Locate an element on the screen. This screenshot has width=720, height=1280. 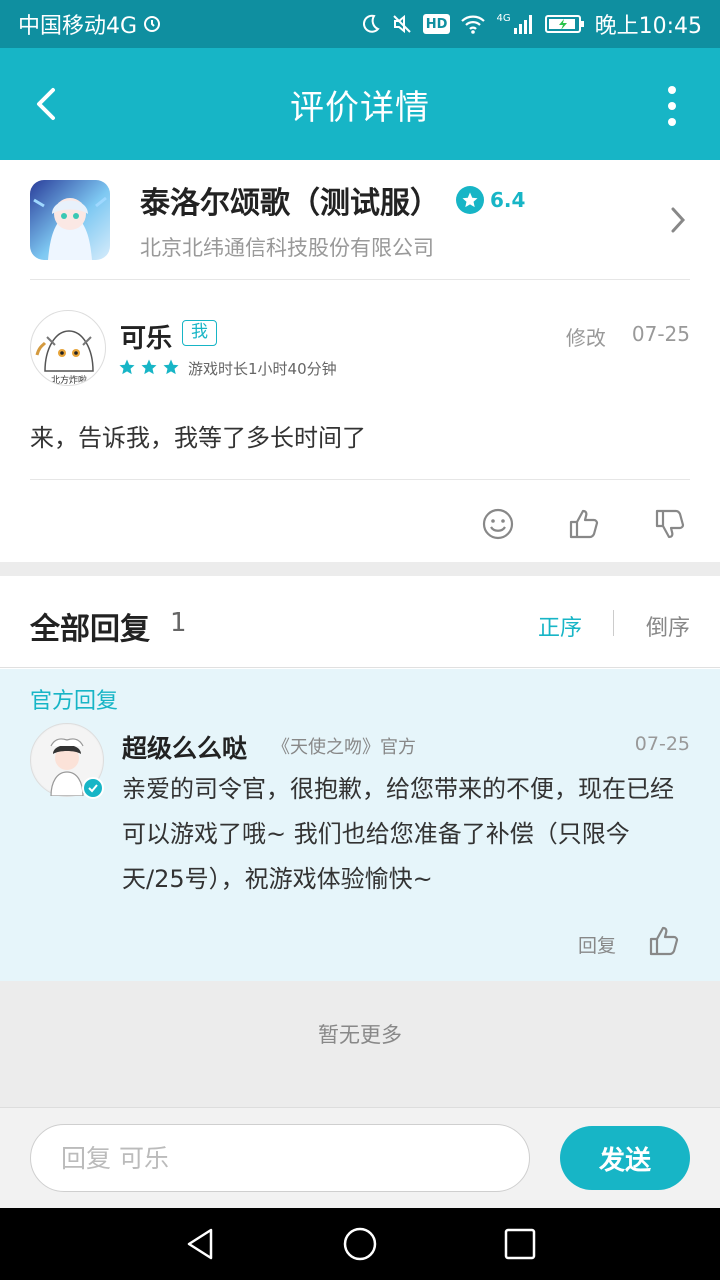
game-card: 泰洛尔颂歌（测试服） 6.4 北京北纬通信科技股份有限公司 is located at coordinates (360, 220).